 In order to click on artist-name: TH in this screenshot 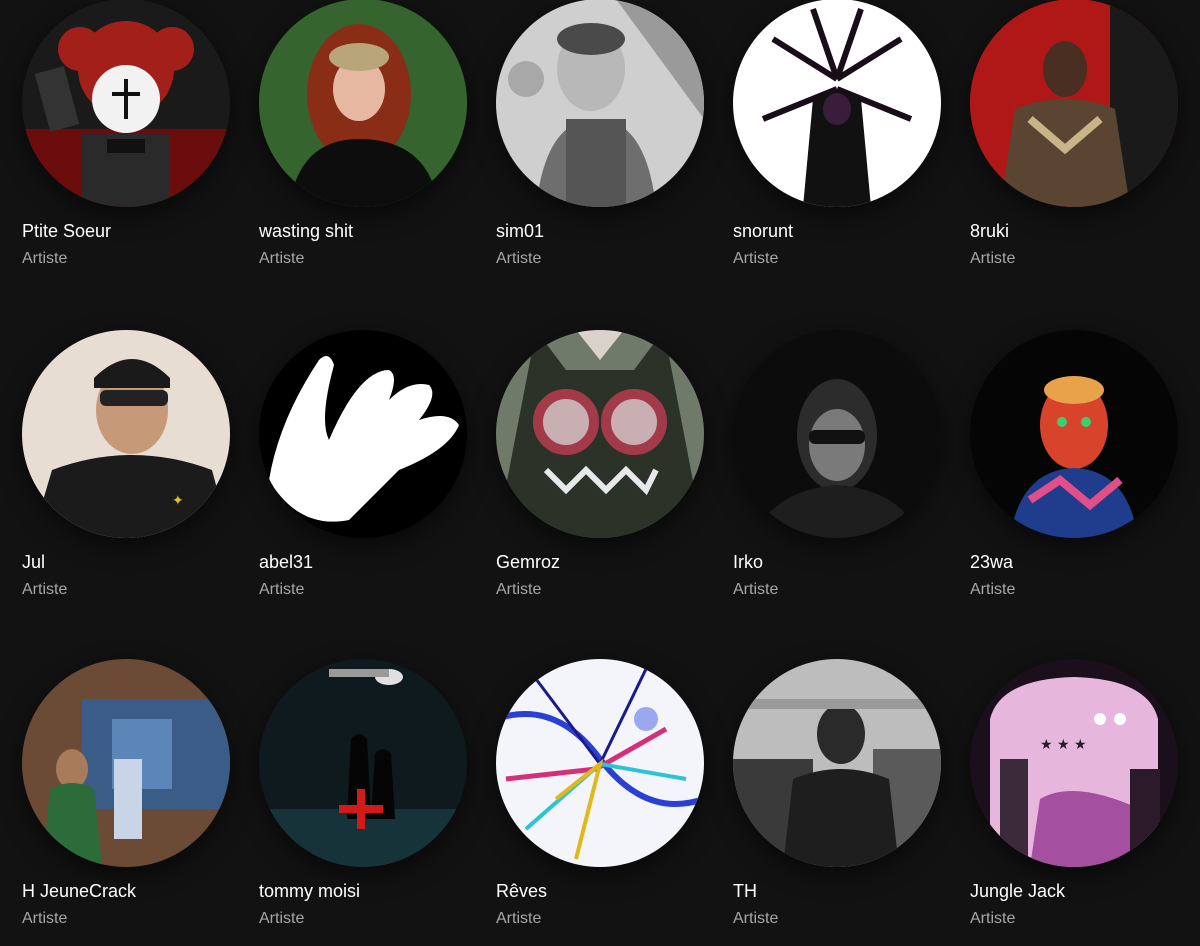, I will do `click(745, 891)`.